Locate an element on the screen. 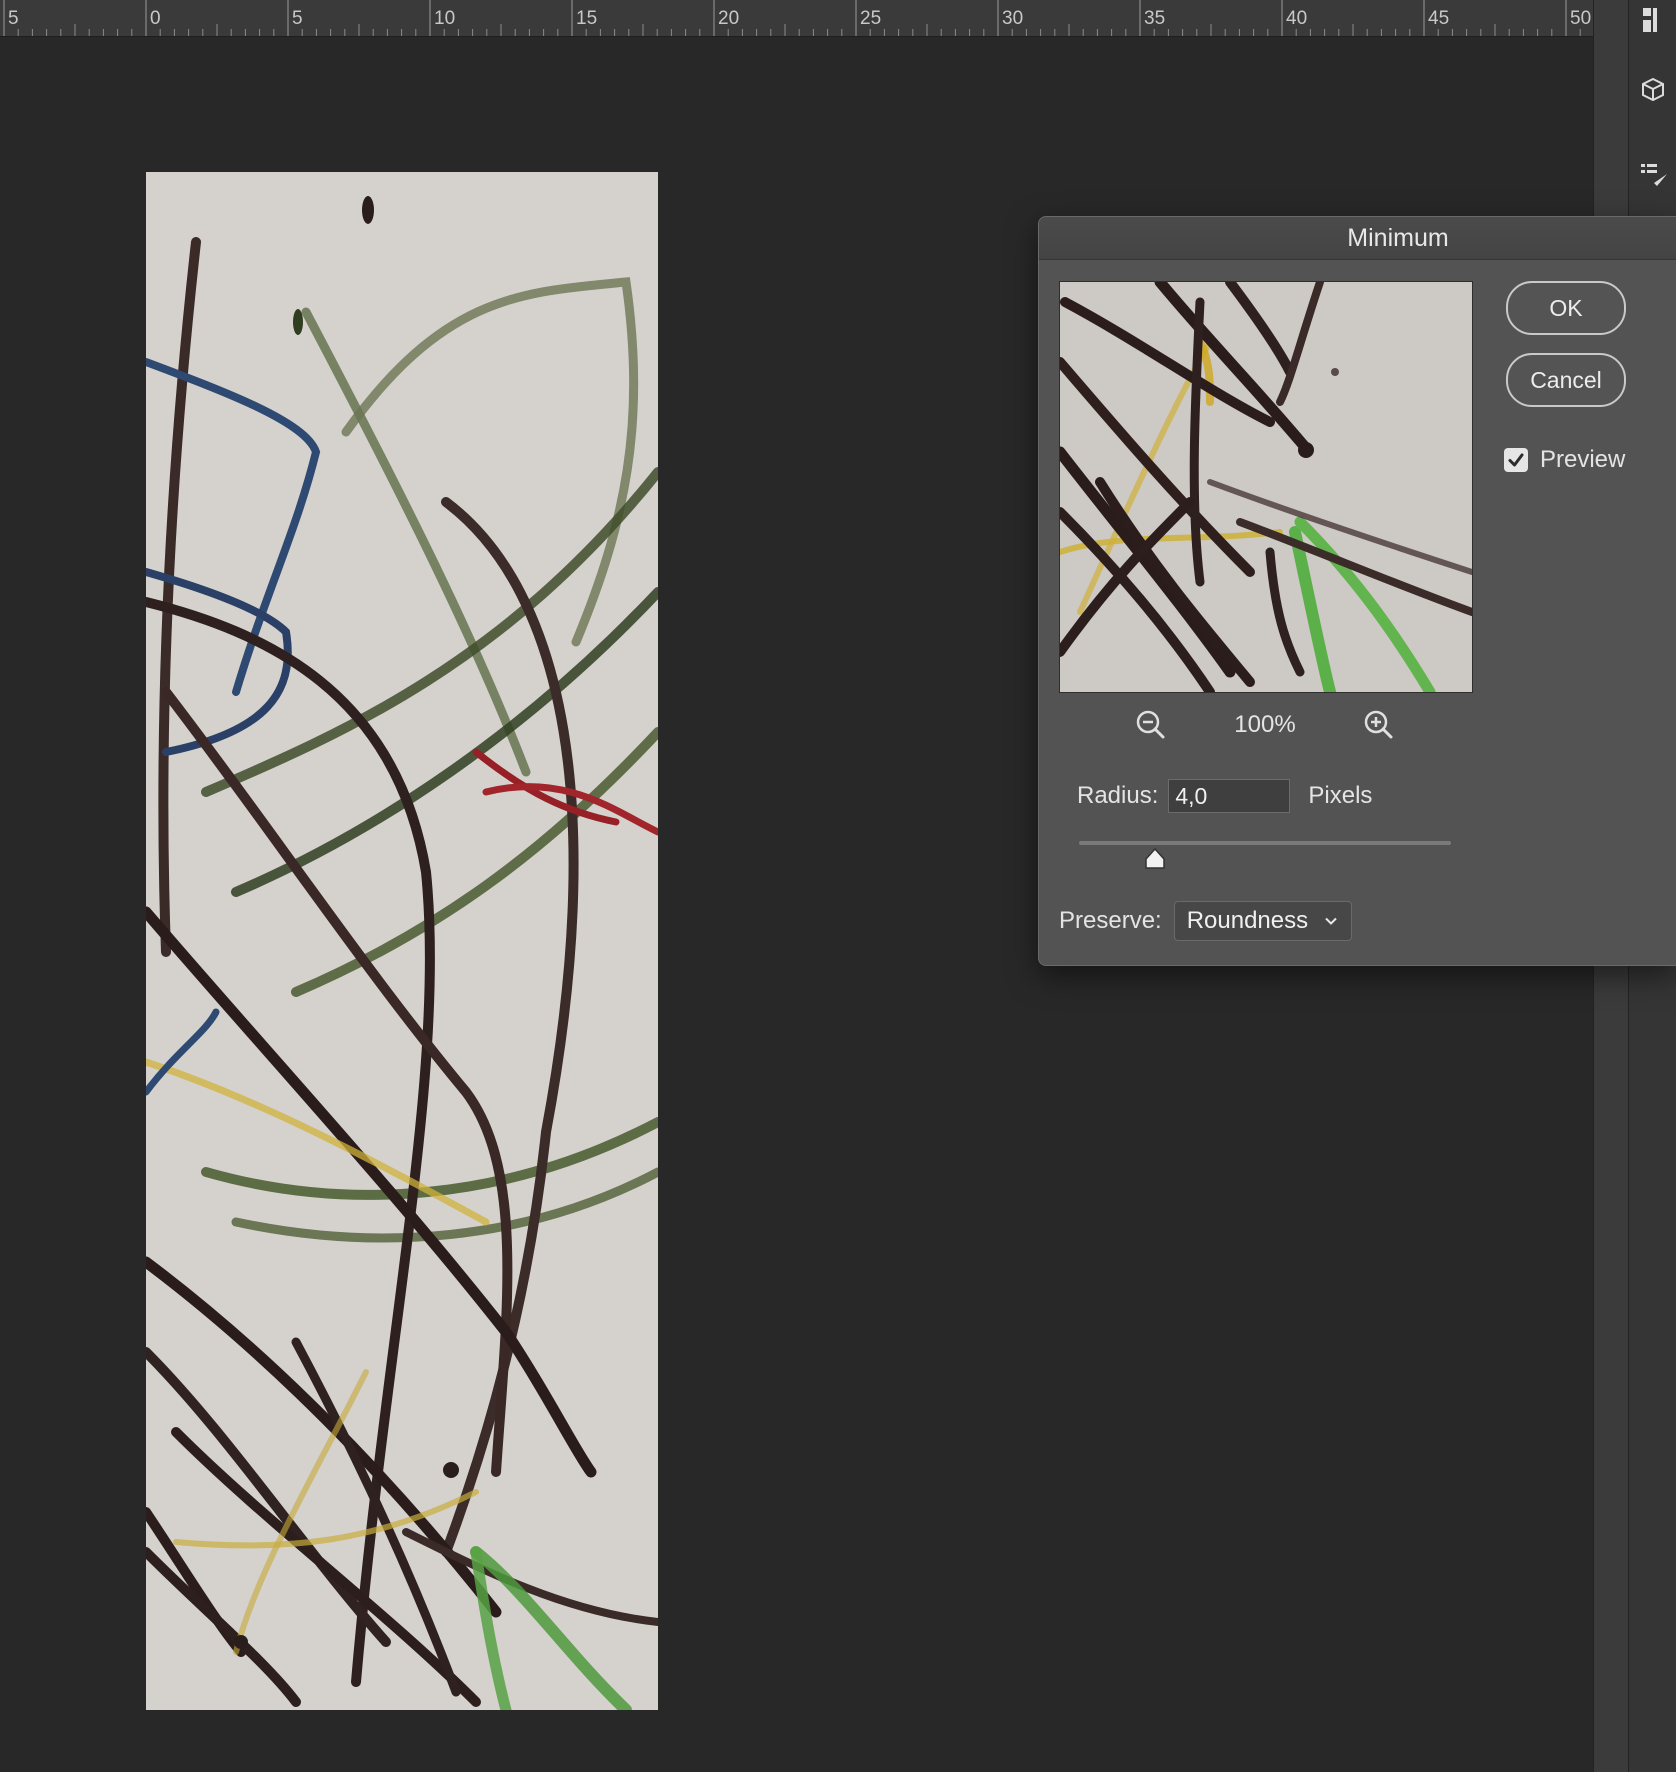 The width and height of the screenshot is (1676, 1772). cancel-button: Cancel is located at coordinates (1566, 380).